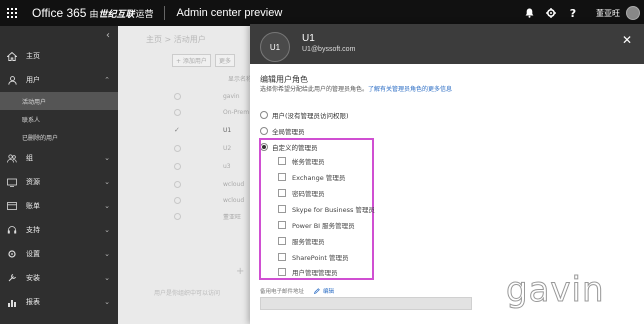  Describe the element at coordinates (12, 230) in the screenshot. I see `support-icon` at that location.